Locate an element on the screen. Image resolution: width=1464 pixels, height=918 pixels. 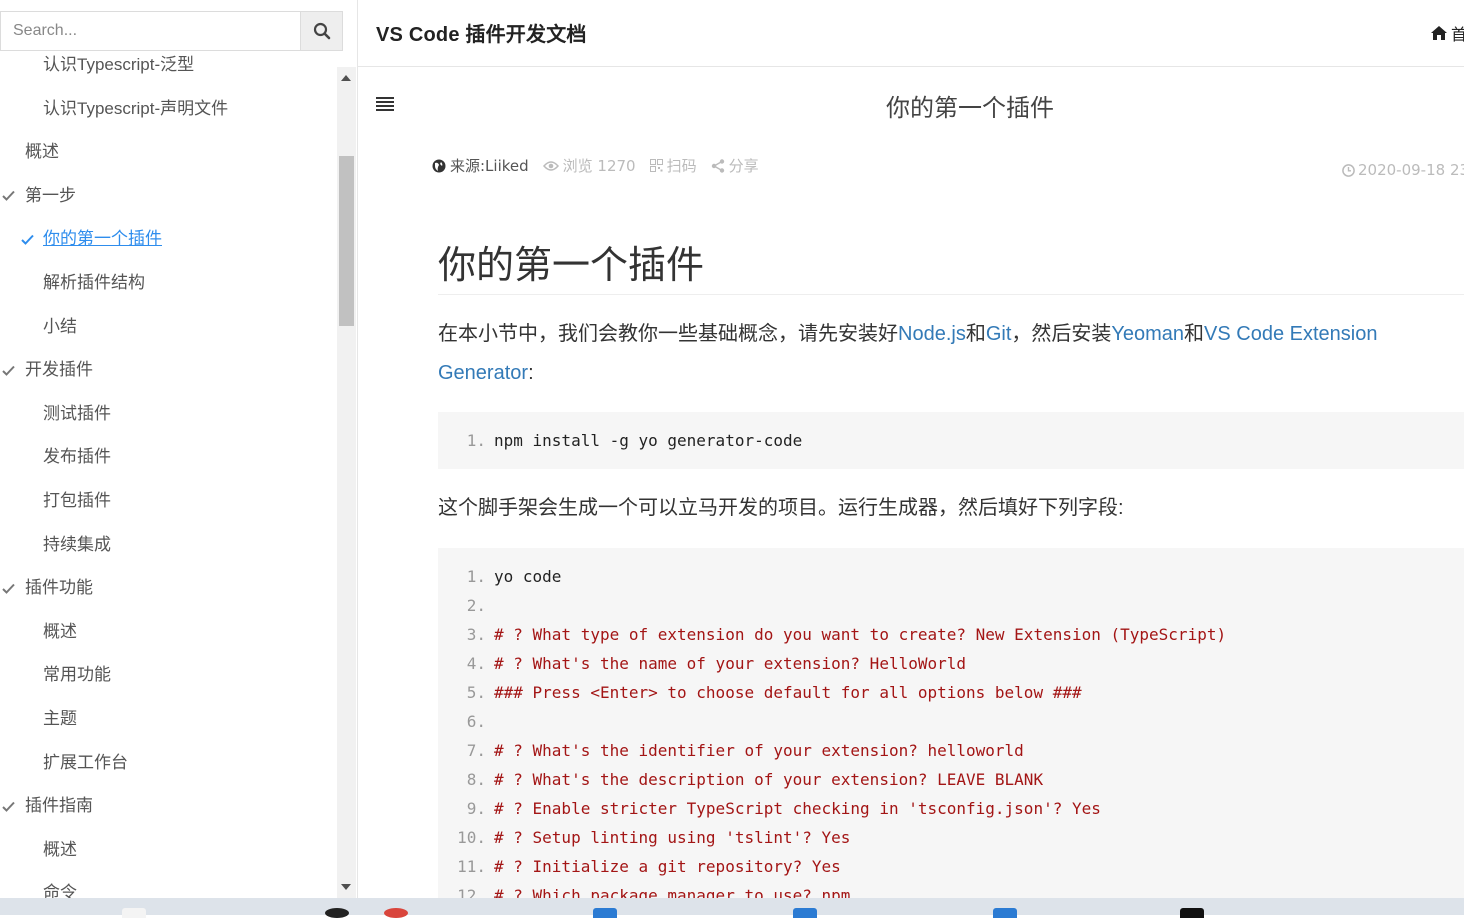
sidebar-item: 认识Typescript-声明文件 is located at coordinates (114, 109).